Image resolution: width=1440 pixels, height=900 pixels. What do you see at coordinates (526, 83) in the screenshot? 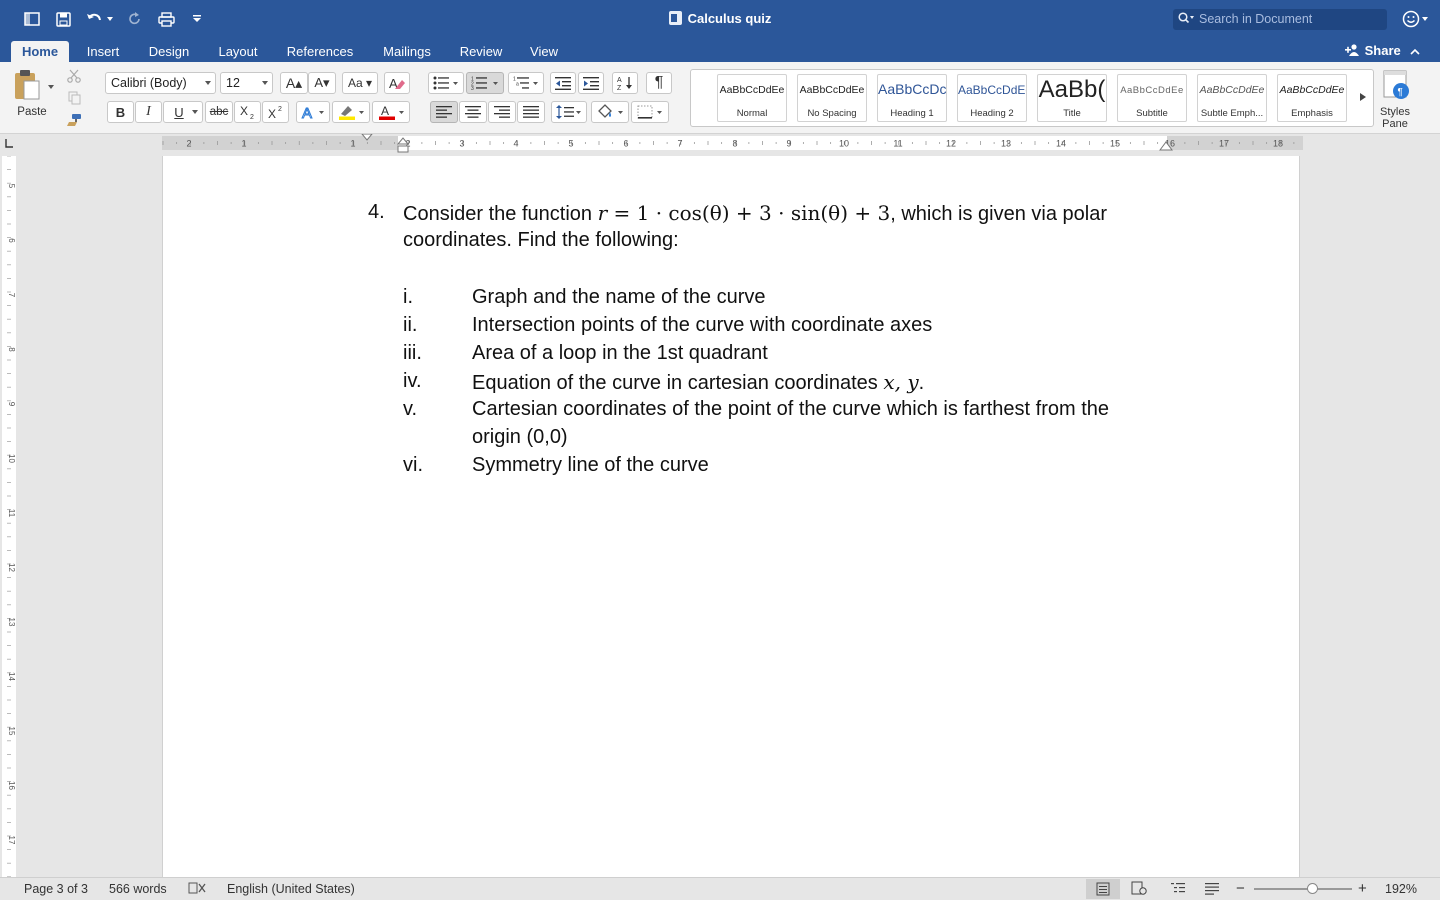
I see `multilevel-list-button: 1a` at bounding box center [526, 83].